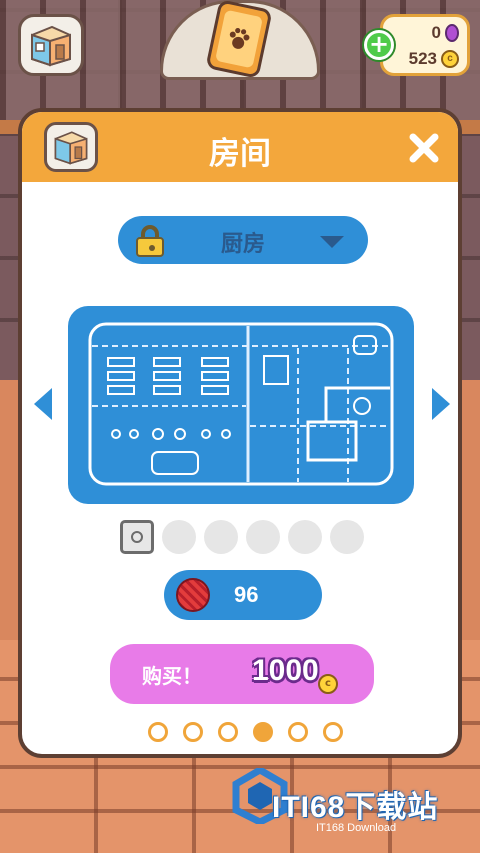 Image resolution: width=480 pixels, height=853 pixels. I want to click on watermark-subtitle: IT168 Download, so click(356, 828).